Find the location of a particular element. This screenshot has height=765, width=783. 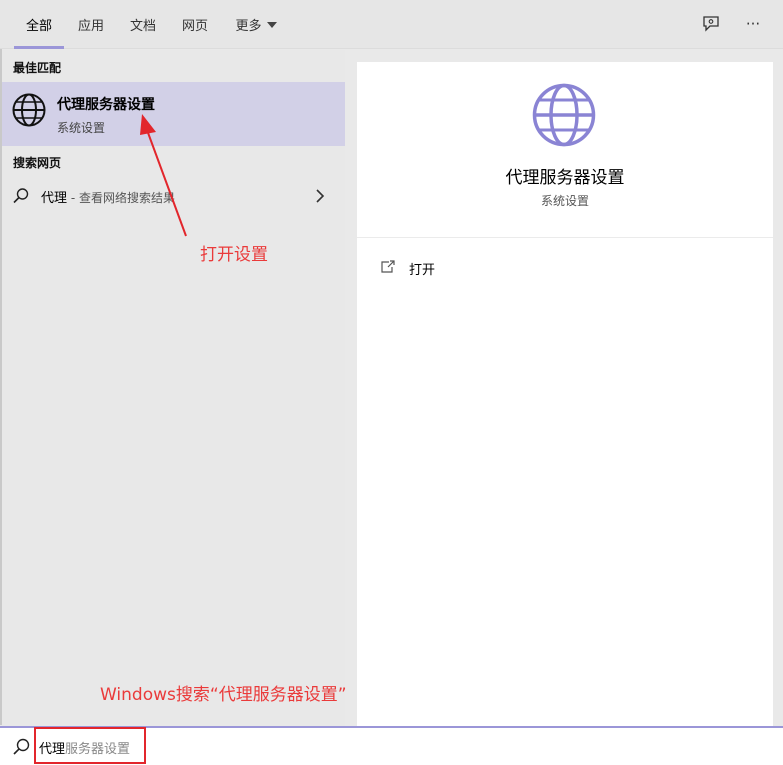

tab-documents: 文档 is located at coordinates (143, 24).